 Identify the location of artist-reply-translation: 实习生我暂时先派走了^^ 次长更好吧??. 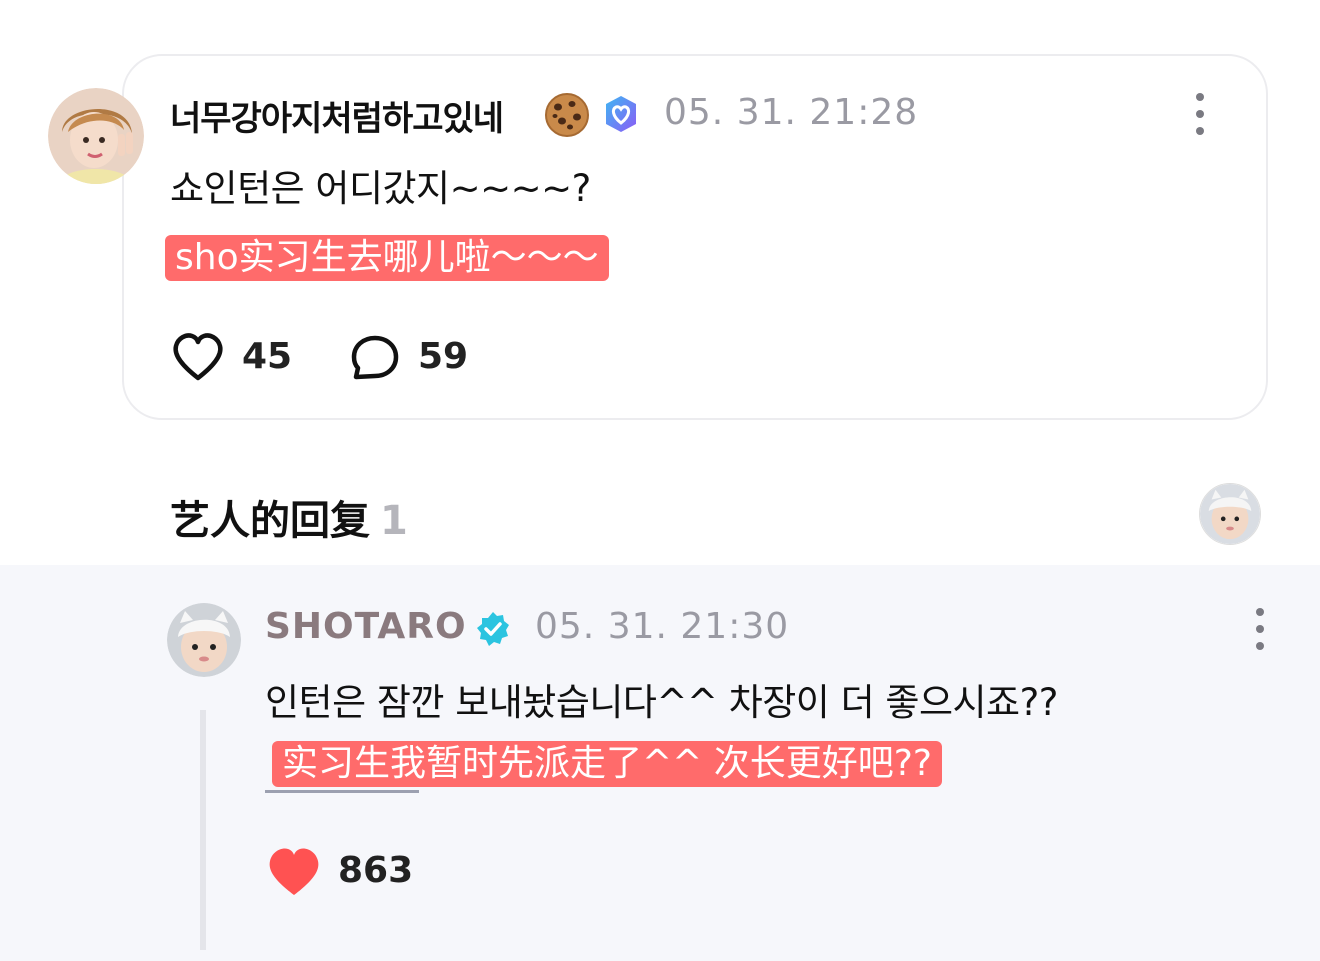
(607, 764).